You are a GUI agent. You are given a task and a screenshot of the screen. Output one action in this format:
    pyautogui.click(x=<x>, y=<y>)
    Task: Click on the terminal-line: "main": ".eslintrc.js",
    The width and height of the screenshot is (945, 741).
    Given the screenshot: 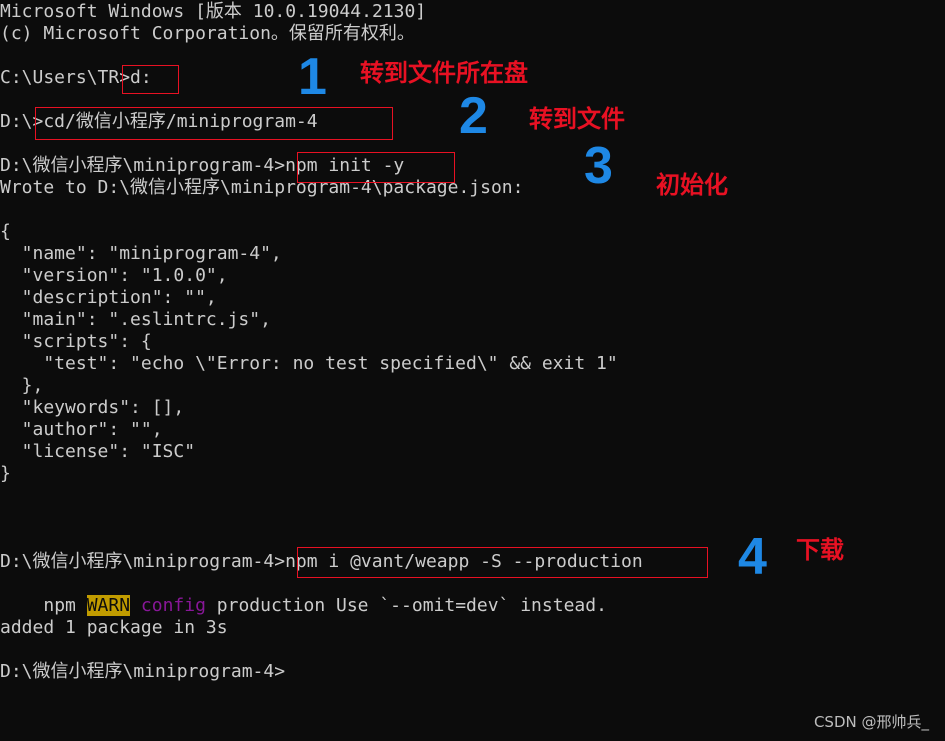 What is the action you would take?
    pyautogui.click(x=135, y=319)
    